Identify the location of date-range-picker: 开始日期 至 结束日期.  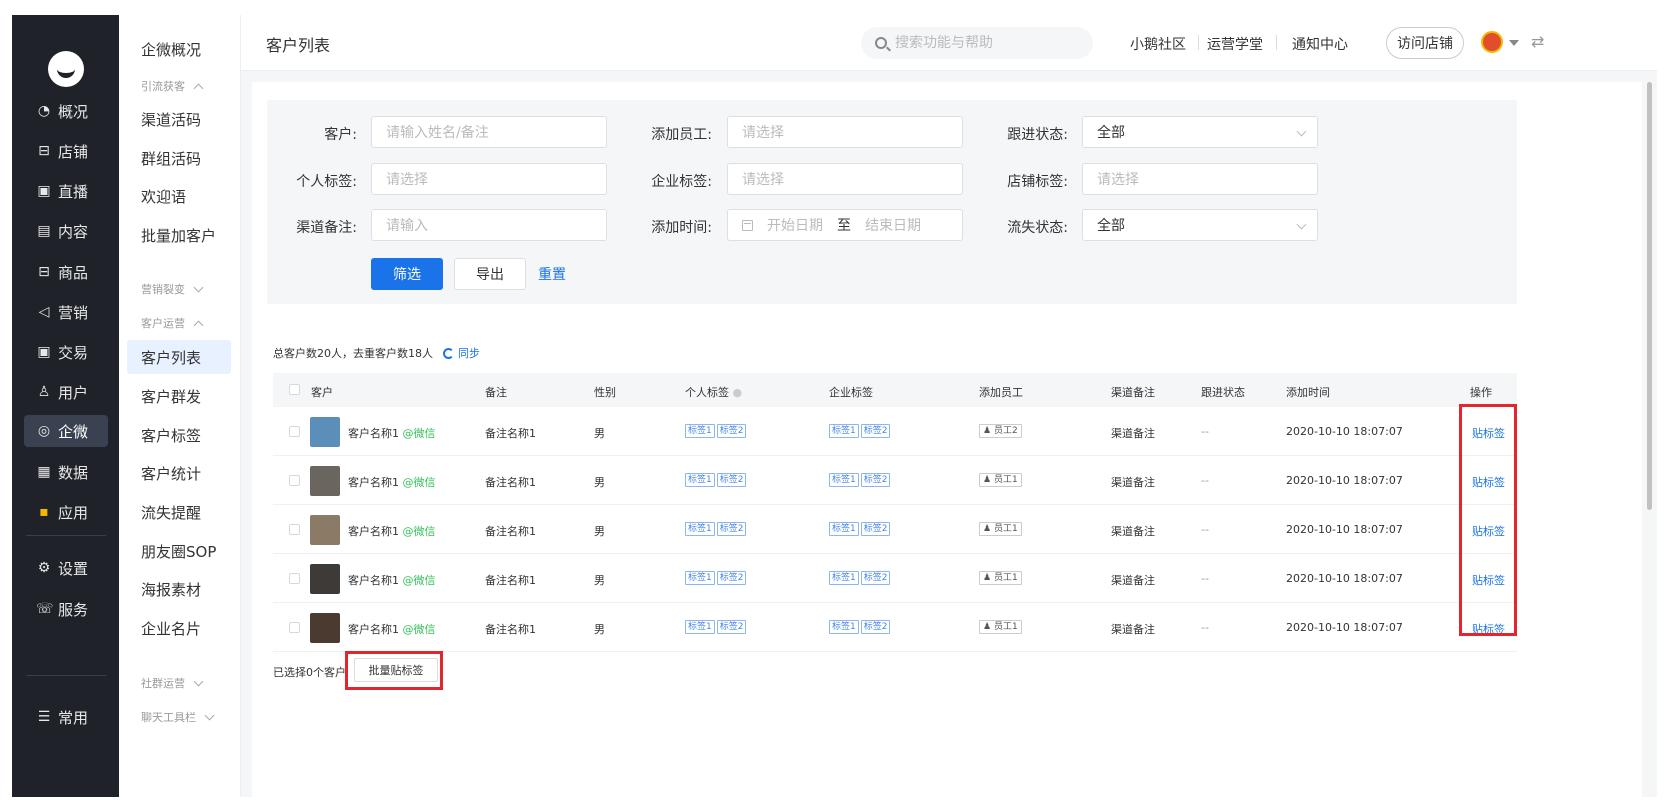
(845, 225).